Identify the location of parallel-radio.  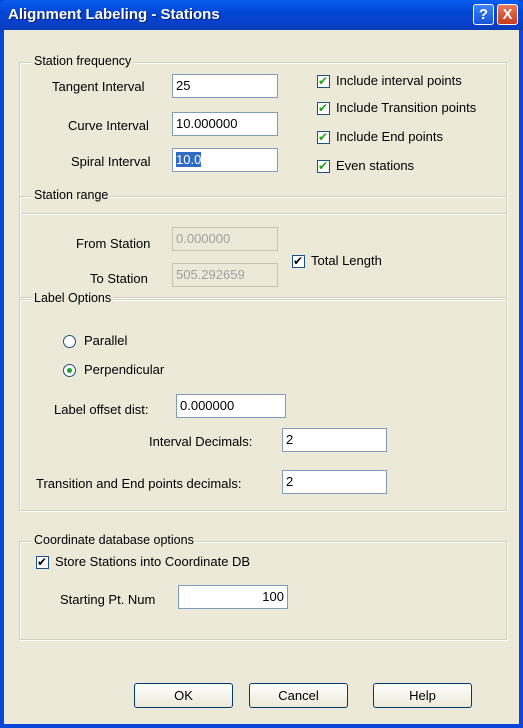
(69, 341).